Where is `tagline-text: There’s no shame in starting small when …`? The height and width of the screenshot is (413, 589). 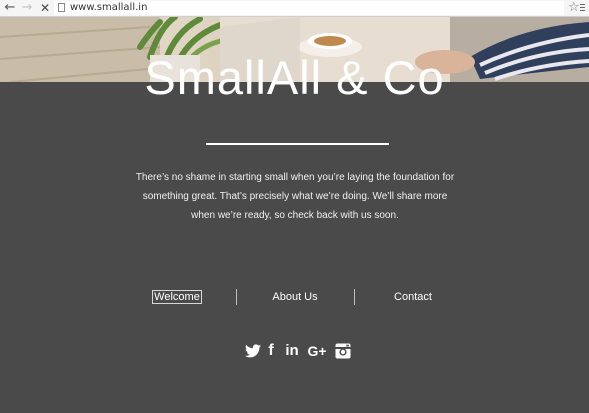
tagline-text: There’s no shame in starting small when … is located at coordinates (295, 196).